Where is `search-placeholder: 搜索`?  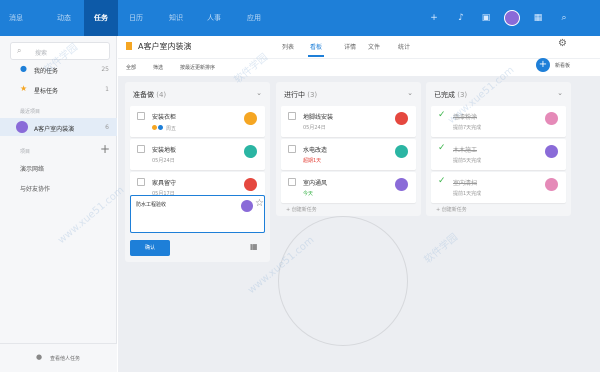
search-placeholder: 搜索 is located at coordinates (41, 53).